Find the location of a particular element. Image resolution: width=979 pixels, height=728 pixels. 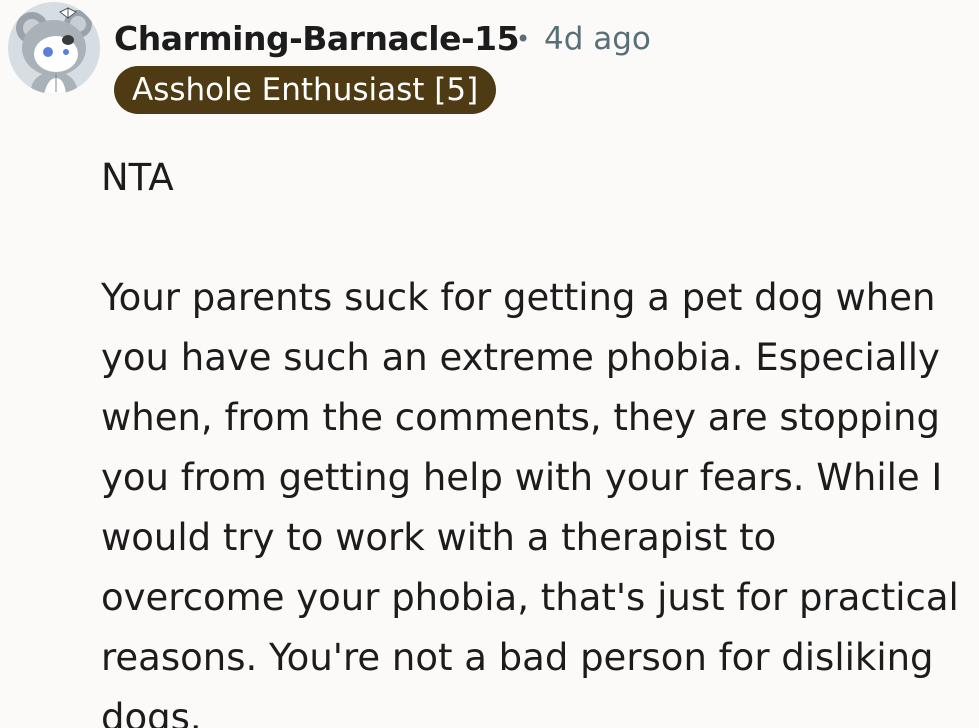

user-flair-badge: Asshole Enthusiast [5] is located at coordinates (305, 90).